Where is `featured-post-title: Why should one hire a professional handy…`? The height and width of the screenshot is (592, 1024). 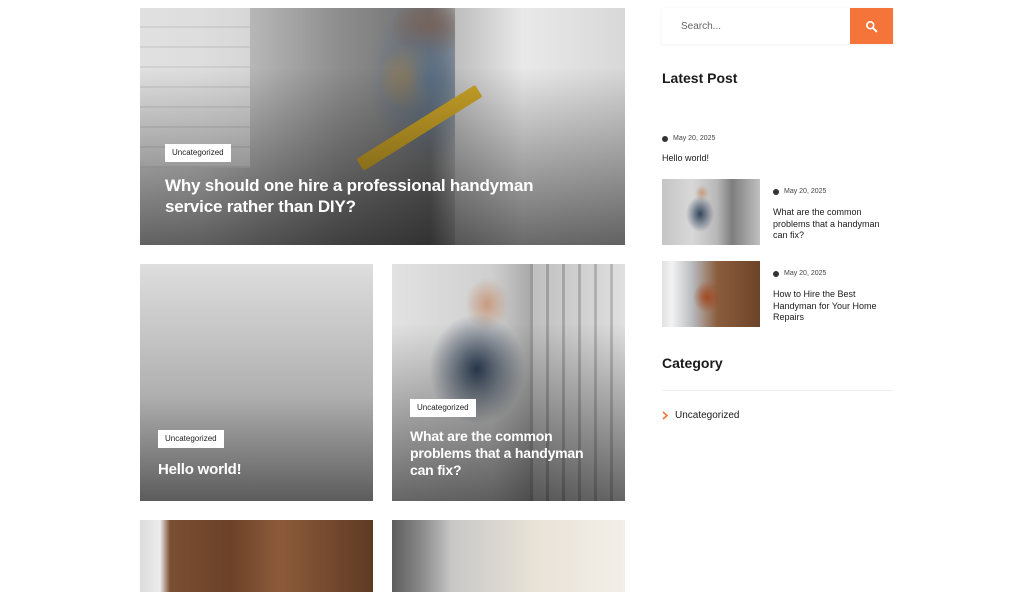 featured-post-title: Why should one hire a professional handy… is located at coordinates (355, 196).